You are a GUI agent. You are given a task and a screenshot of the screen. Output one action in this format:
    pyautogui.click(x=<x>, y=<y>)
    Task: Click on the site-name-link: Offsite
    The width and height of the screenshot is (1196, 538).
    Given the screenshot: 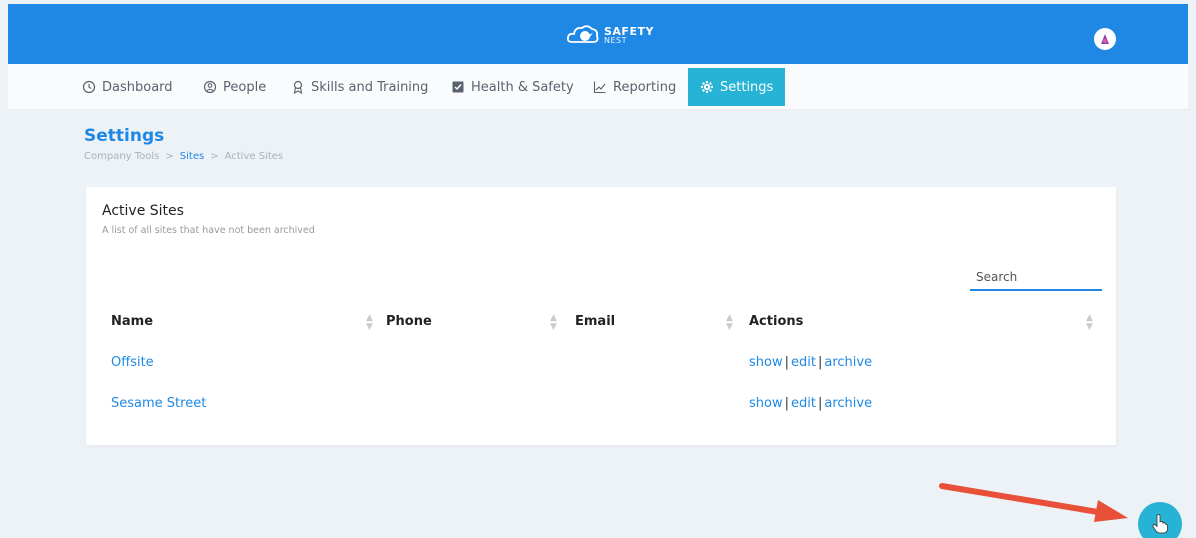 What is the action you would take?
    pyautogui.click(x=132, y=362)
    